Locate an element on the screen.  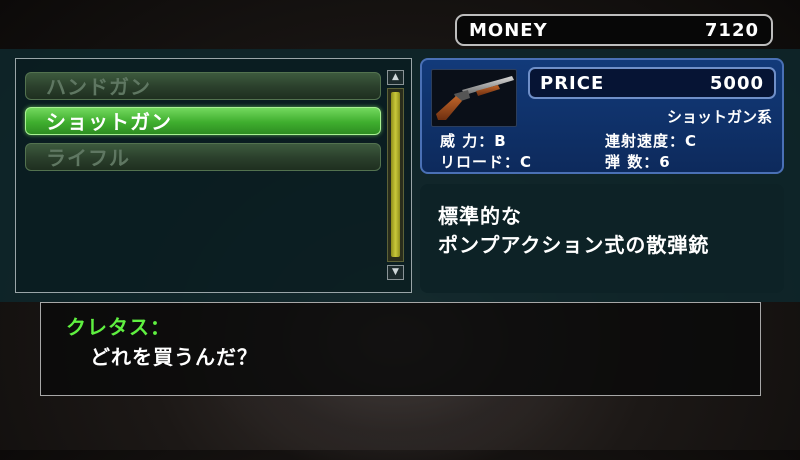
weapon-list-scrollbar: ▲ ▼ is located at coordinates (395, 175).